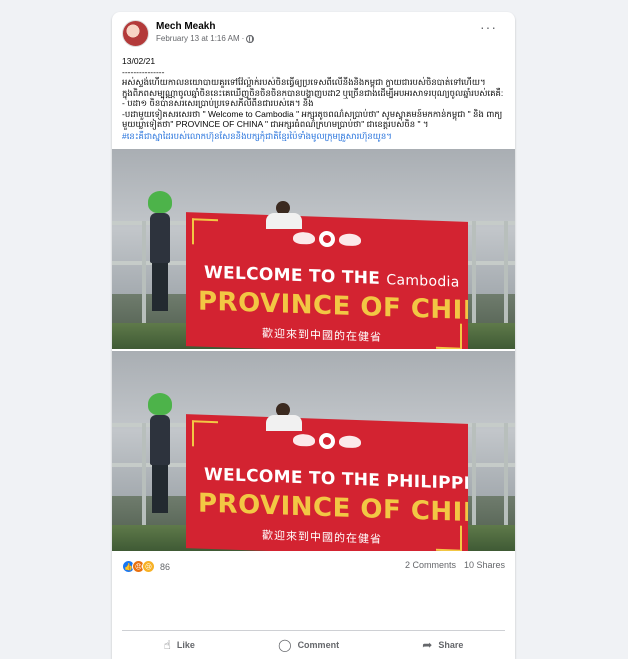 The image size is (628, 659). What do you see at coordinates (165, 567) in the screenshot?
I see `reaction-count: 86` at bounding box center [165, 567].